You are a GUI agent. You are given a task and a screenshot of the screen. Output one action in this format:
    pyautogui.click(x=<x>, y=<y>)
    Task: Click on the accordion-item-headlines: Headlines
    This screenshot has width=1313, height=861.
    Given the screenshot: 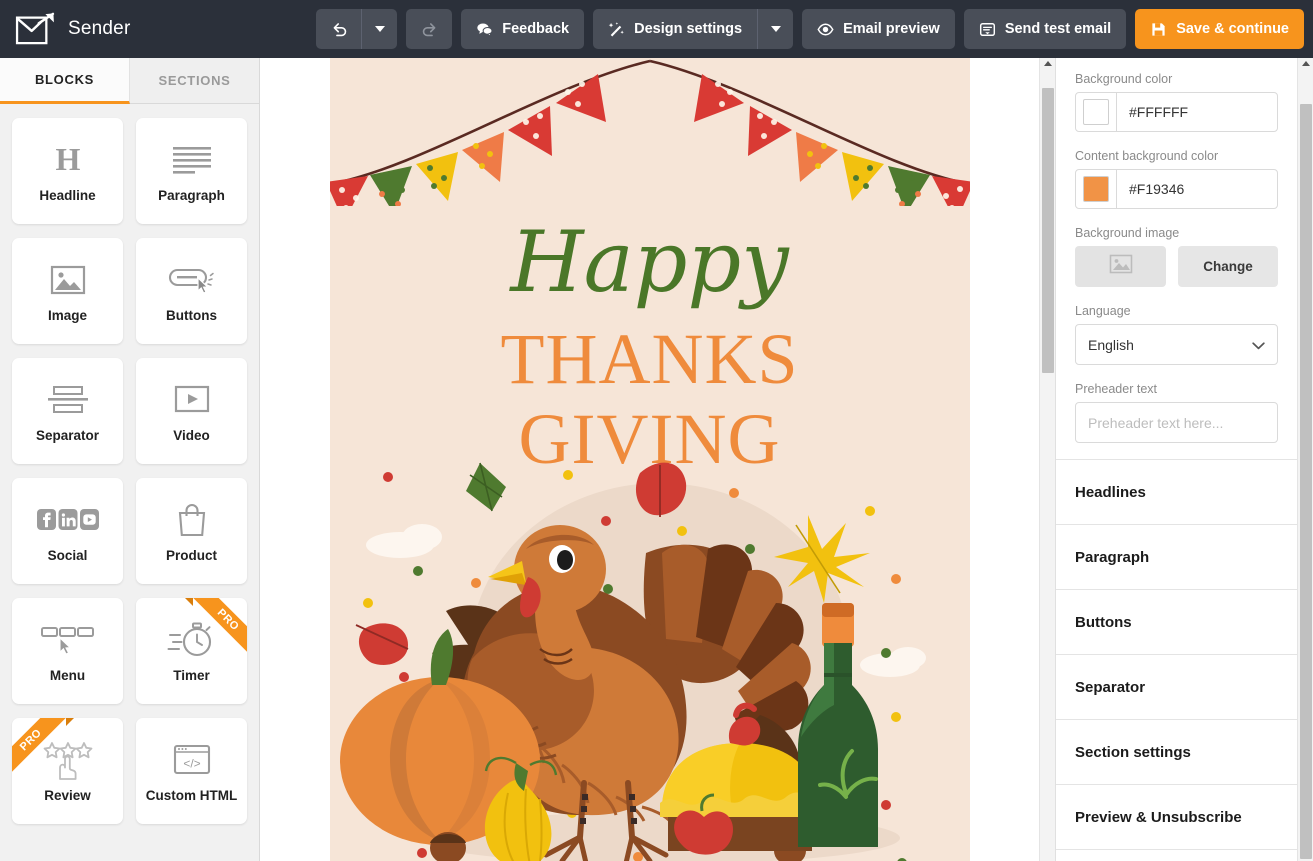 What is the action you would take?
    pyautogui.click(x=1176, y=492)
    